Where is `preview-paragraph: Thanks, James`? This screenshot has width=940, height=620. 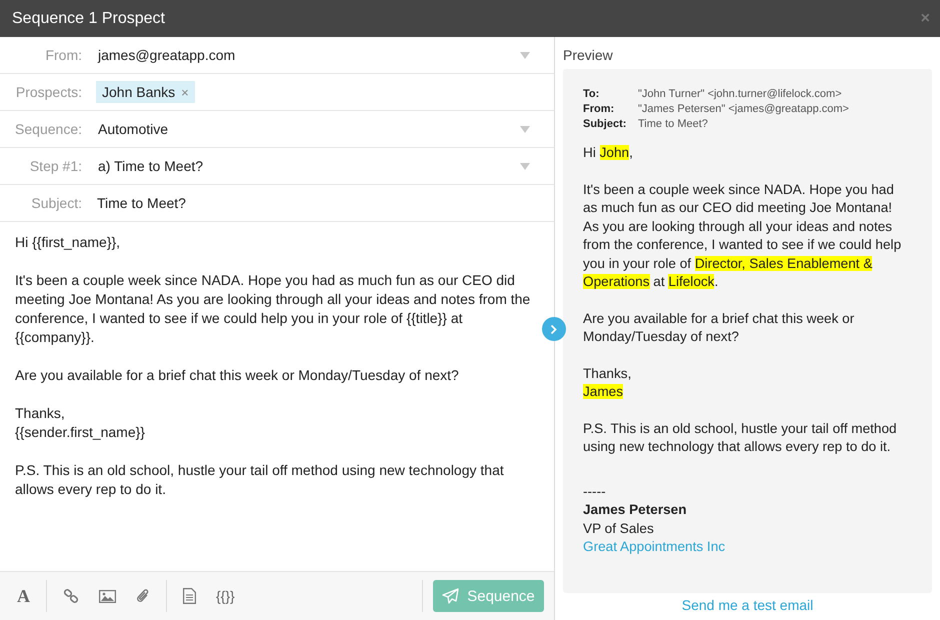 preview-paragraph: Thanks, James is located at coordinates (607, 382).